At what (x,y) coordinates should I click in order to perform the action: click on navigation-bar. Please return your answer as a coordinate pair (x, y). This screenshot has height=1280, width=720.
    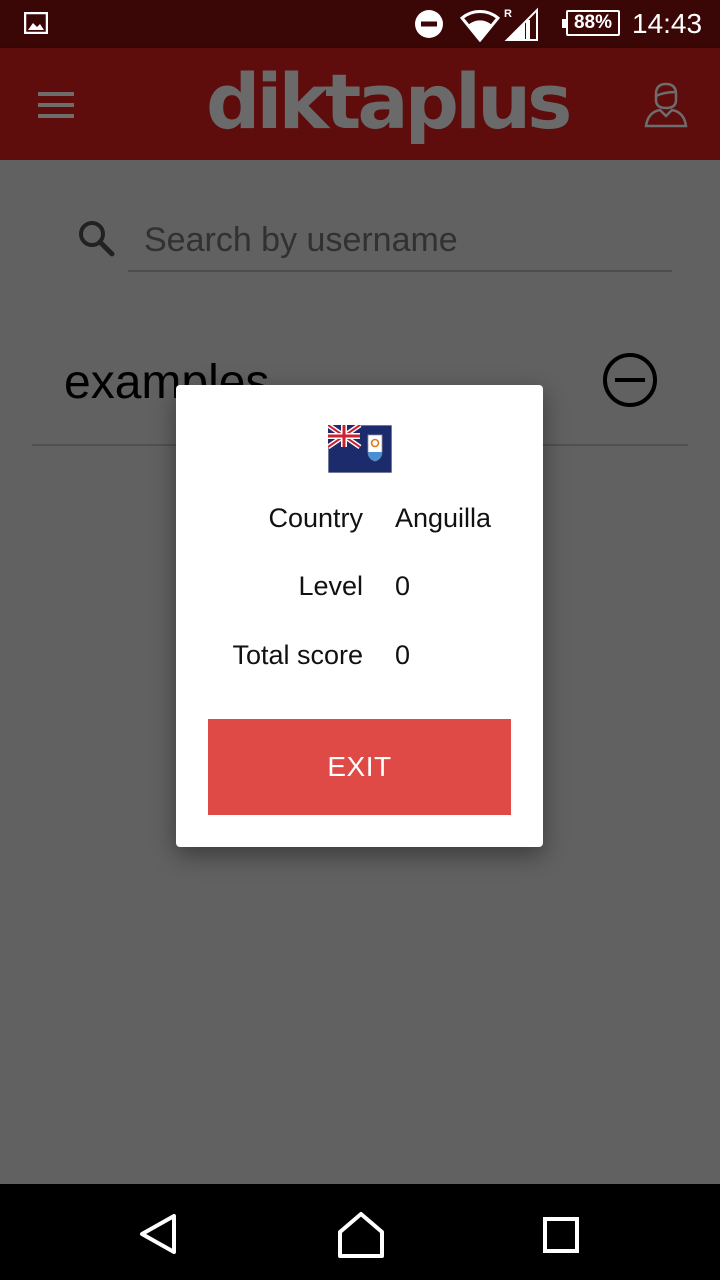
    Looking at the image, I should click on (360, 1232).